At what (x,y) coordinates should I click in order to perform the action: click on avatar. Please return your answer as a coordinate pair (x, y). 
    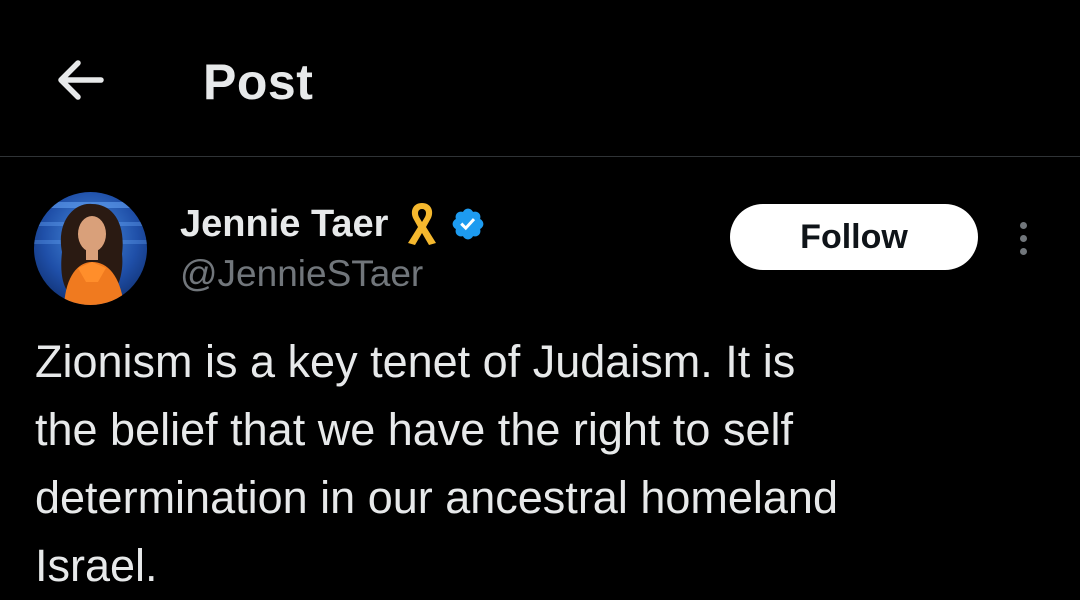
    Looking at the image, I should click on (90, 248).